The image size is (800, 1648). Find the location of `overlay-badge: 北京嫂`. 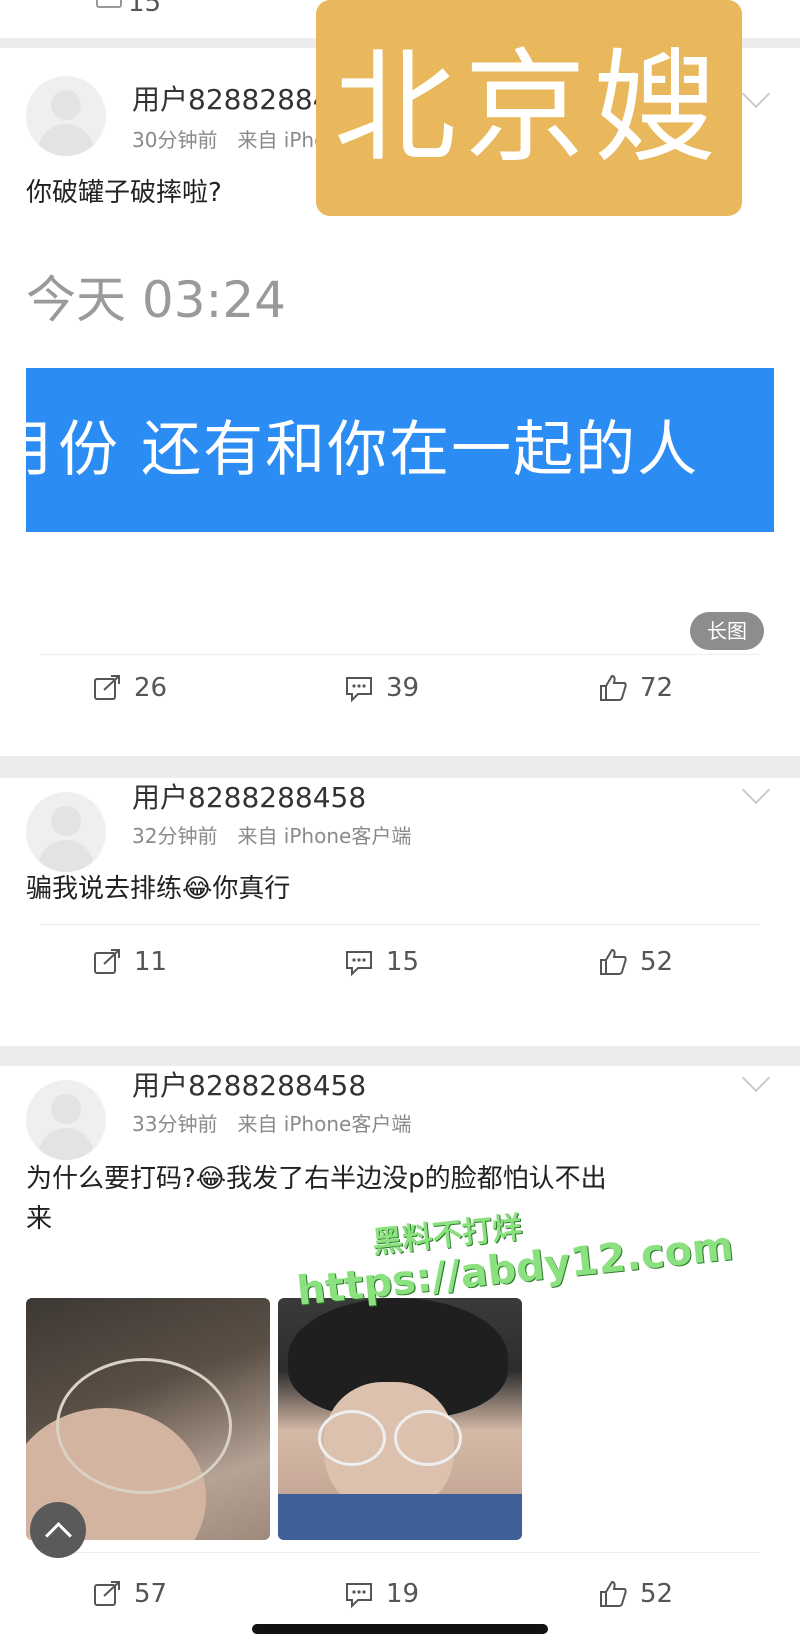

overlay-badge: 北京嫂 is located at coordinates (529, 108).